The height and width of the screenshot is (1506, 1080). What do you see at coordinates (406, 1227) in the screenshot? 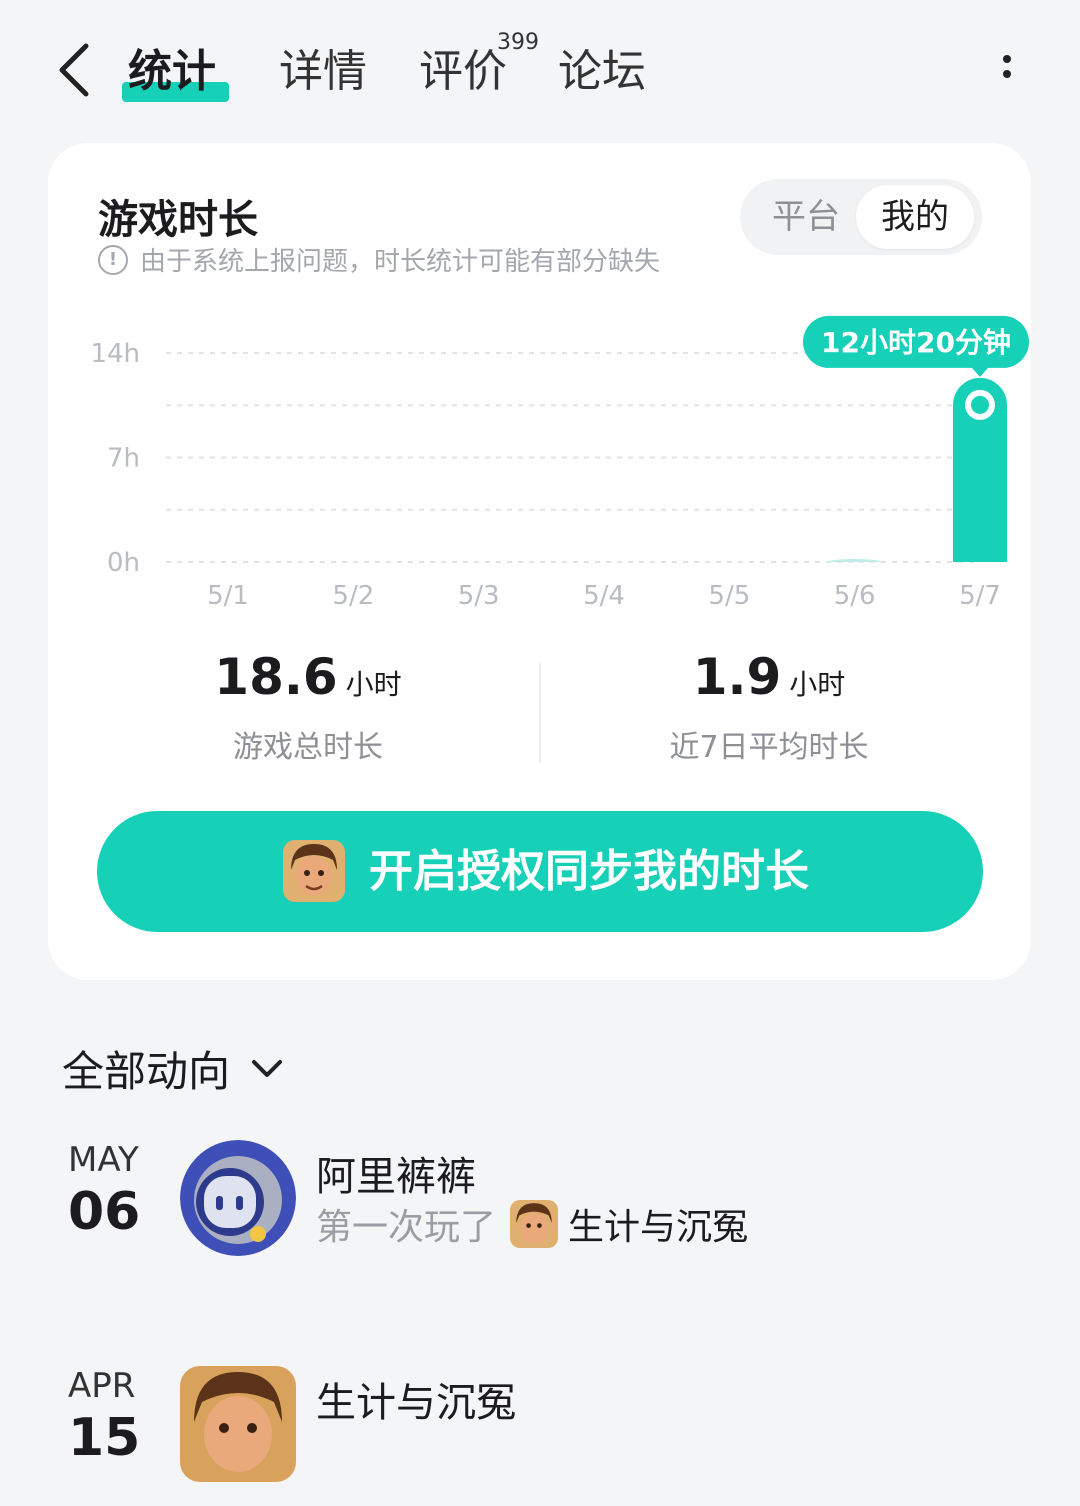
I see `feed-action-text: 第一次玩了` at bounding box center [406, 1227].